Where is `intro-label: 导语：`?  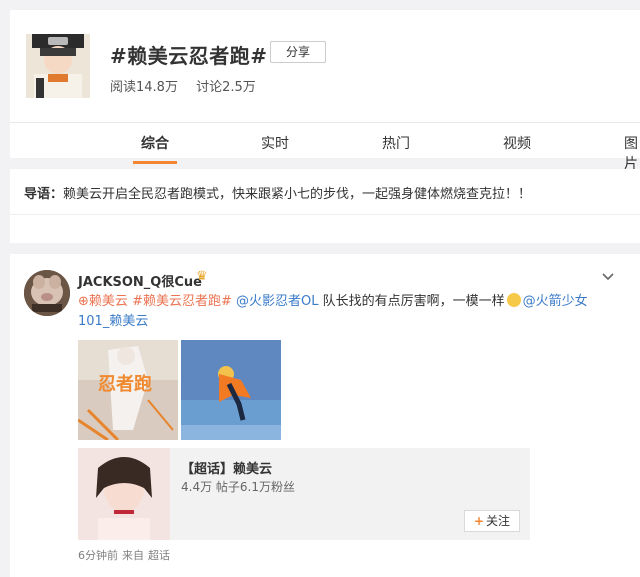
intro-label: 导语： is located at coordinates (44, 194).